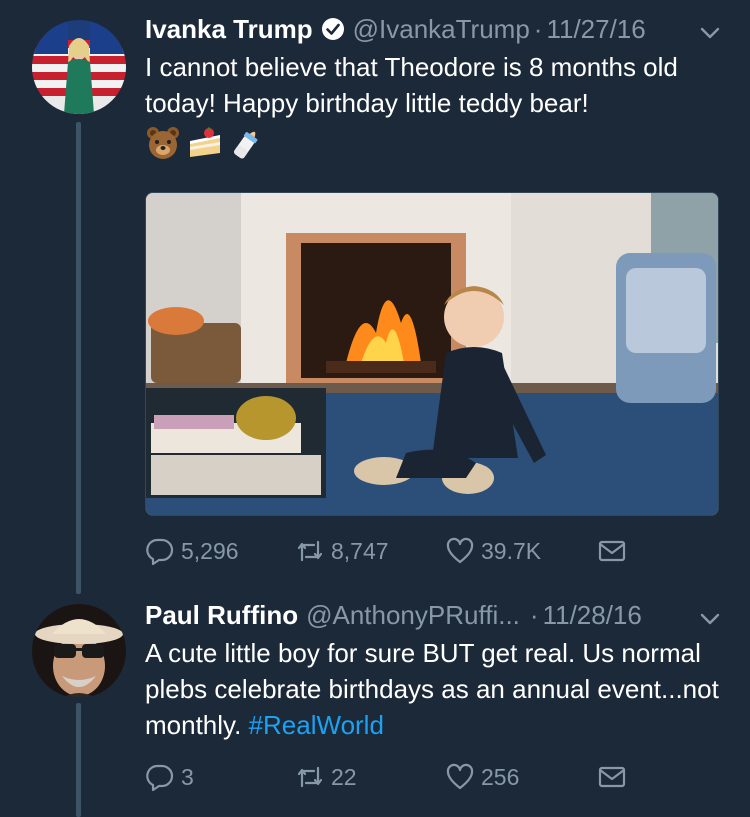 This screenshot has width=750, height=817. What do you see at coordinates (163, 143) in the screenshot?
I see `bear-face-emoji` at bounding box center [163, 143].